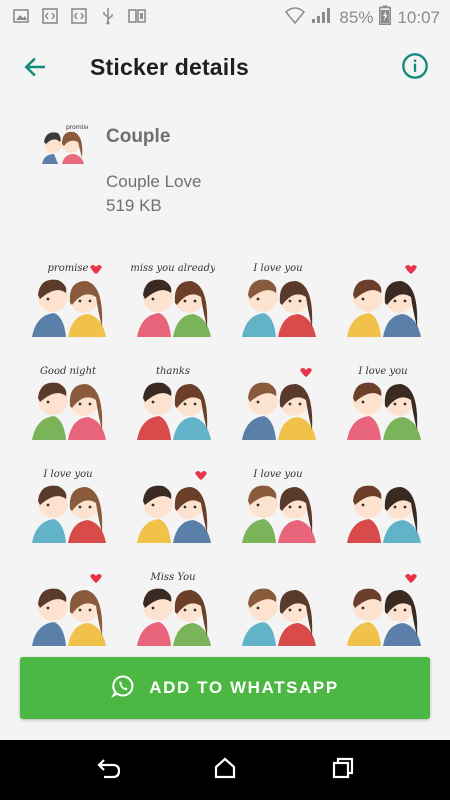 This screenshot has height=800, width=450. I want to click on sticker-image: Miss You, so click(173, 609).